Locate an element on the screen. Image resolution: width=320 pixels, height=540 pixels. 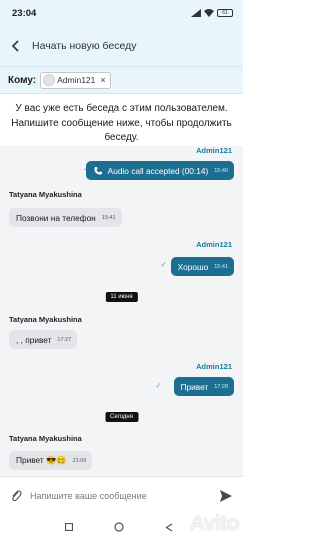
send-icon is located at coordinates (226, 496).